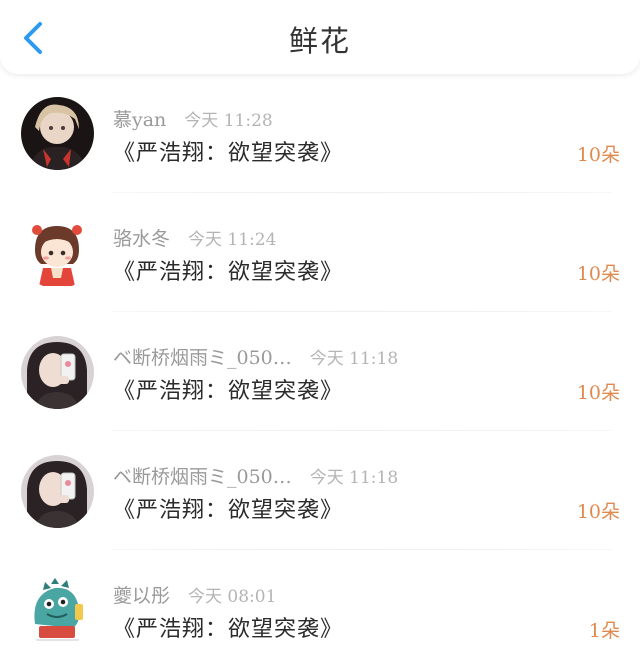 This screenshot has width=640, height=669. I want to click on top-bar: 鲜花, so click(320, 37).